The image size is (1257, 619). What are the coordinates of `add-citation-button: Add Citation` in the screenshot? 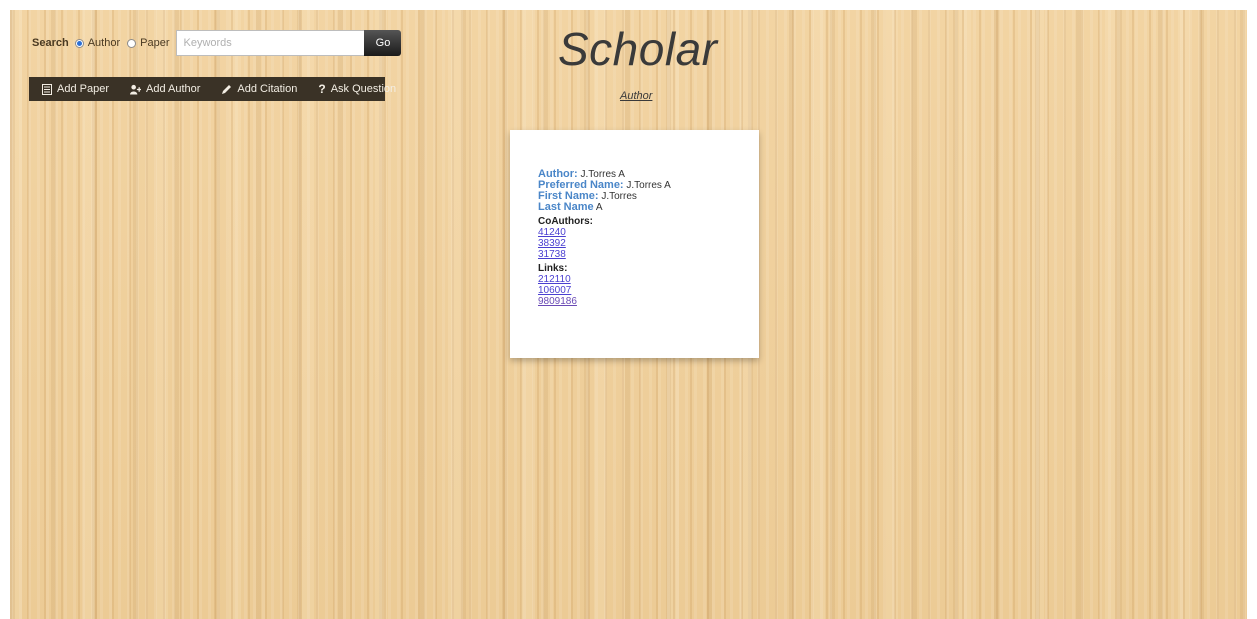 It's located at (259, 89).